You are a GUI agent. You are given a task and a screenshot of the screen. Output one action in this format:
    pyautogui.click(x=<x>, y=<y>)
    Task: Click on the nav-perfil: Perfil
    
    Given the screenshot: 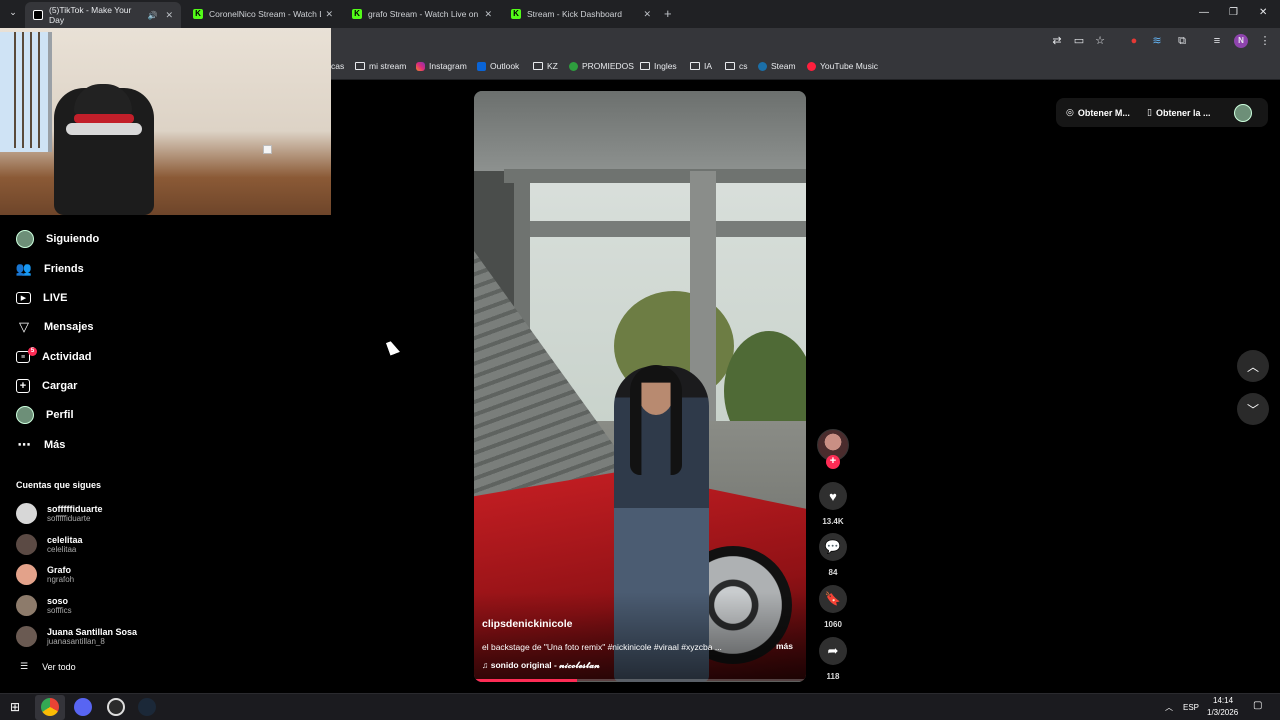 What is the action you would take?
    pyautogui.click(x=45, y=415)
    